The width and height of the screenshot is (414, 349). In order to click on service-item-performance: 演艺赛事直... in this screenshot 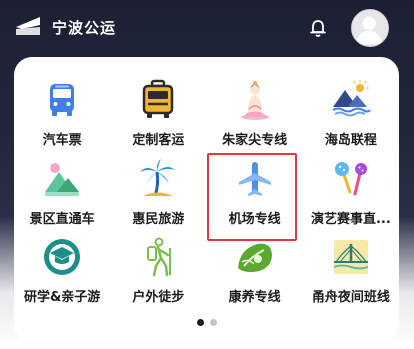, I will do `click(351, 197)`.